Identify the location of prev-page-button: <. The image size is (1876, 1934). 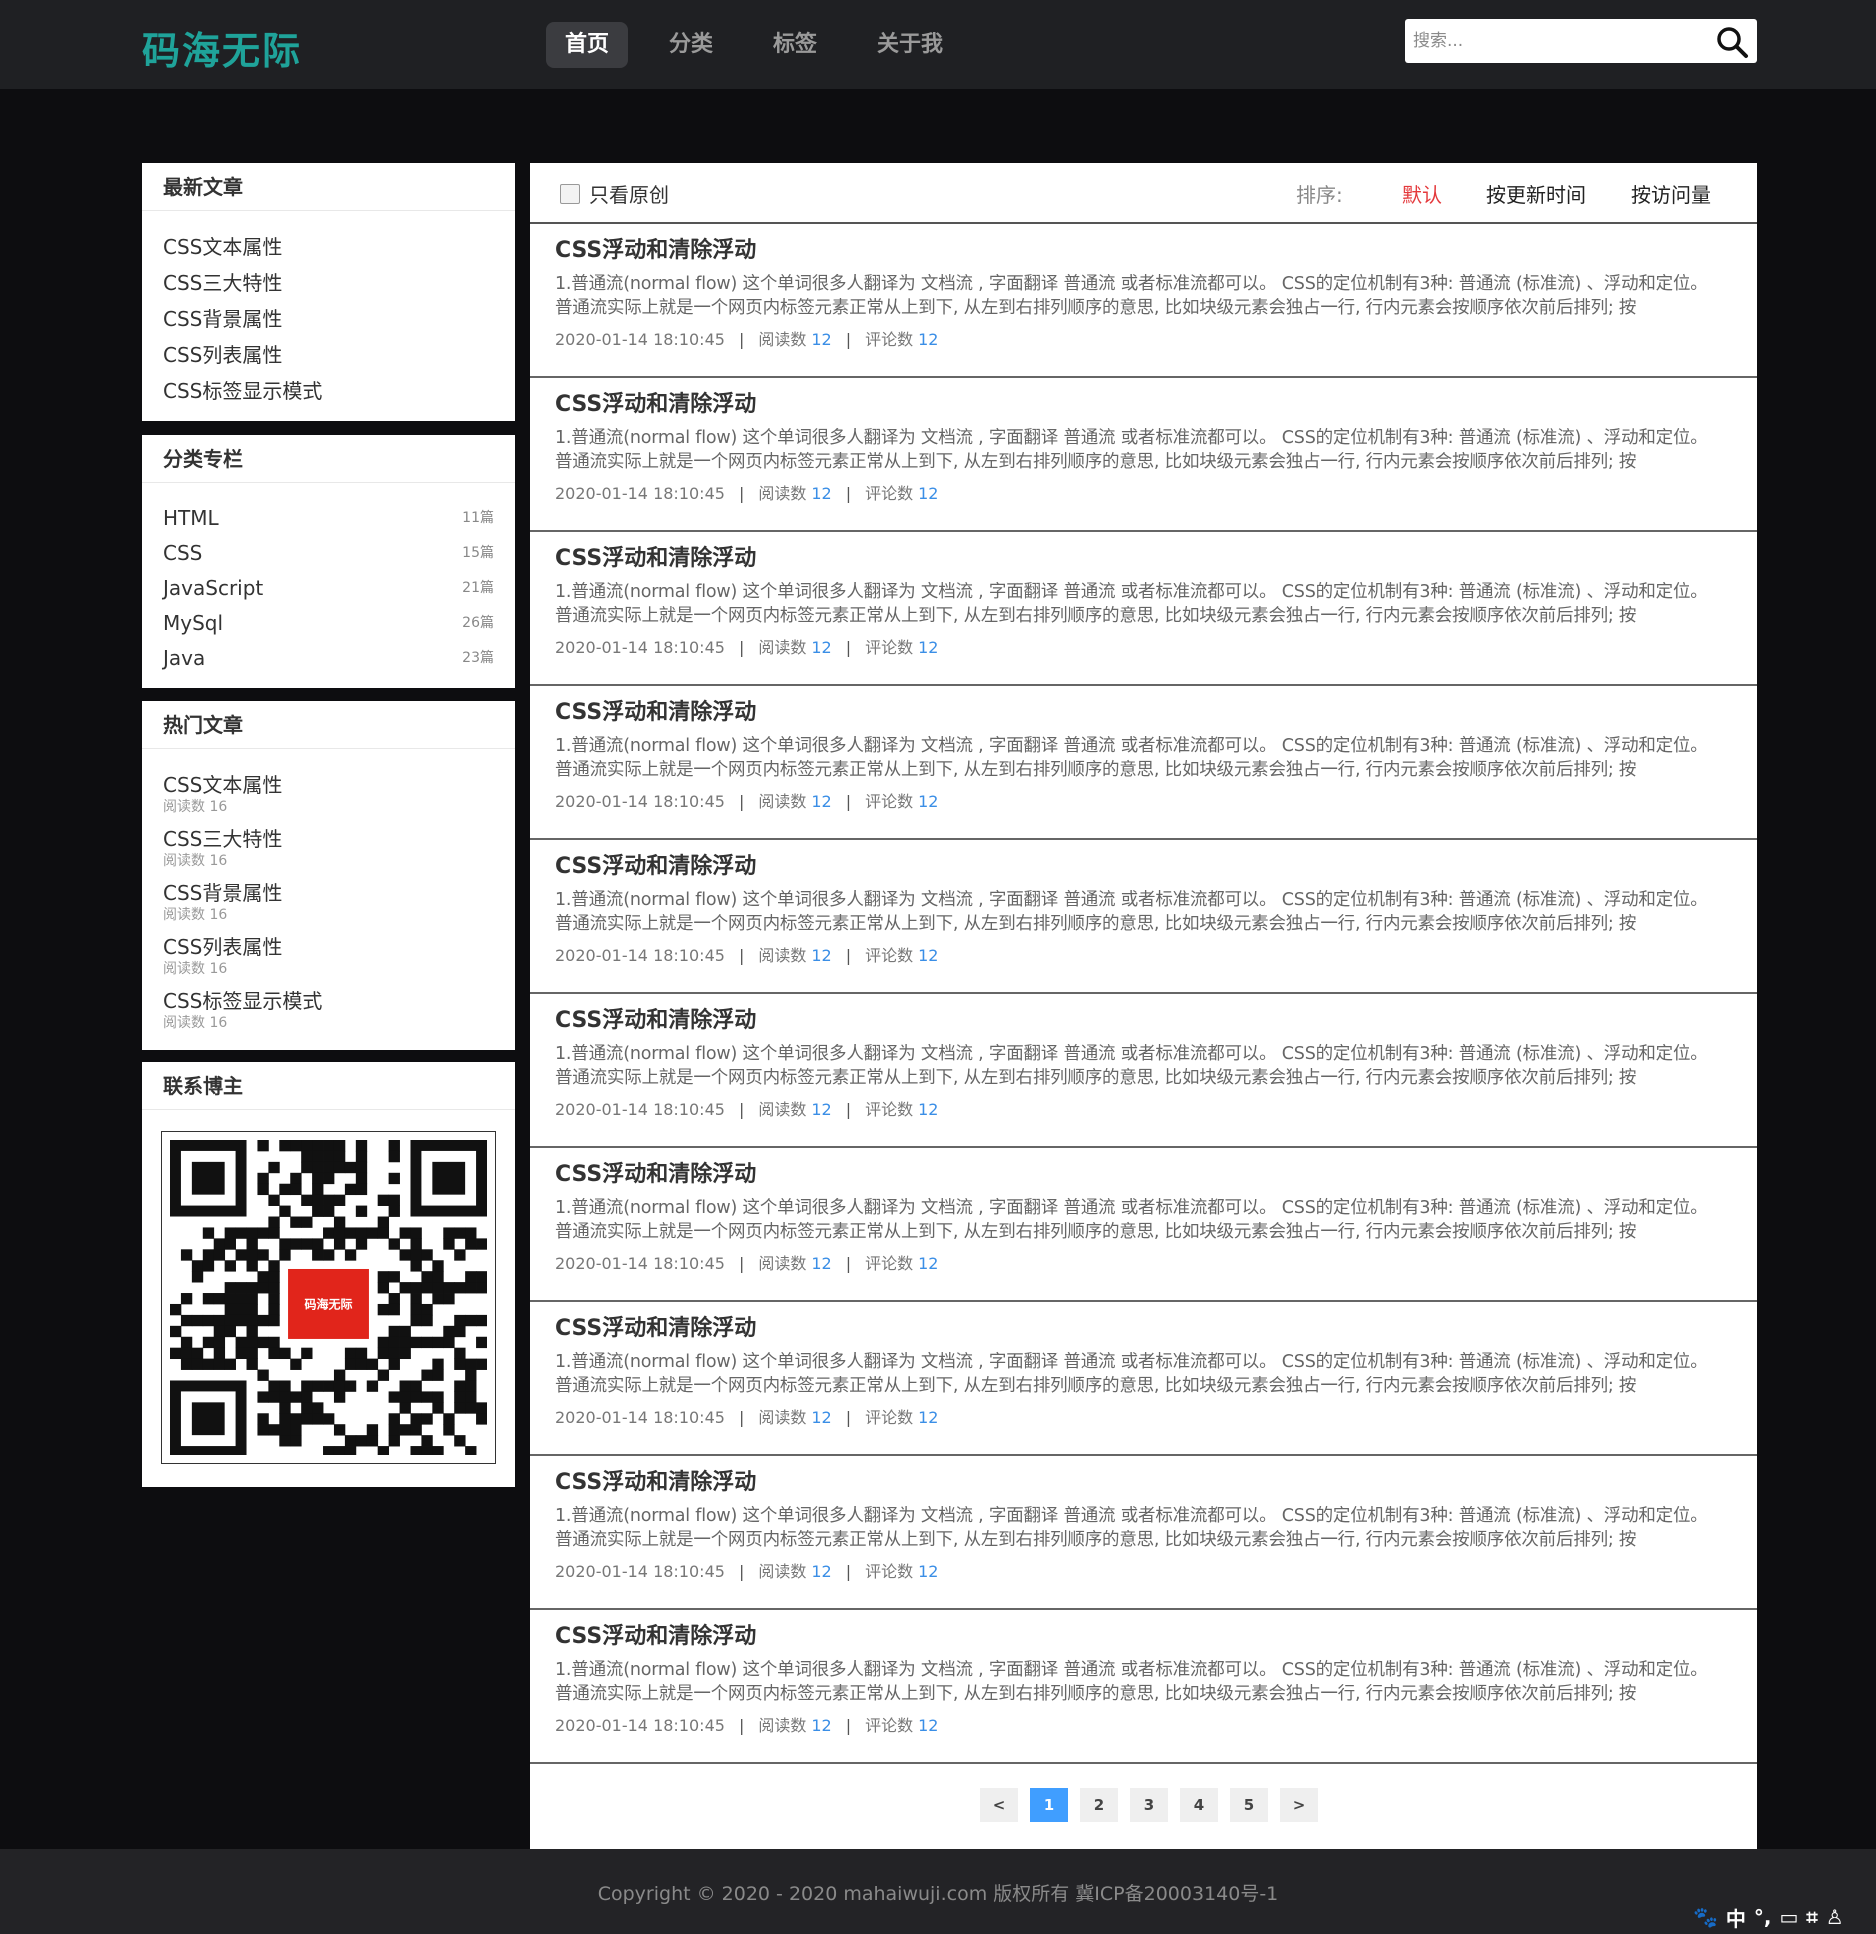
(999, 1805).